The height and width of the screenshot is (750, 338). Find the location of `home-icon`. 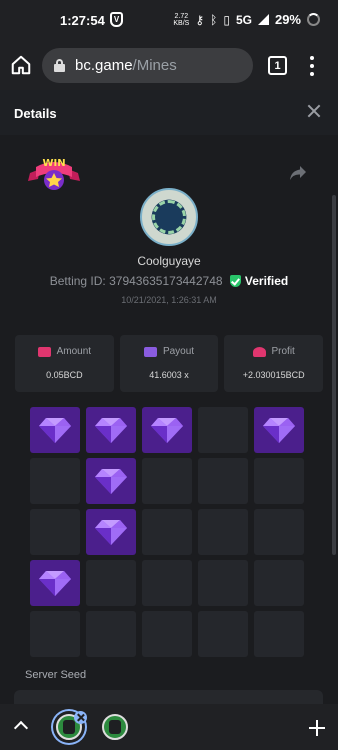

home-icon is located at coordinates (21, 65).